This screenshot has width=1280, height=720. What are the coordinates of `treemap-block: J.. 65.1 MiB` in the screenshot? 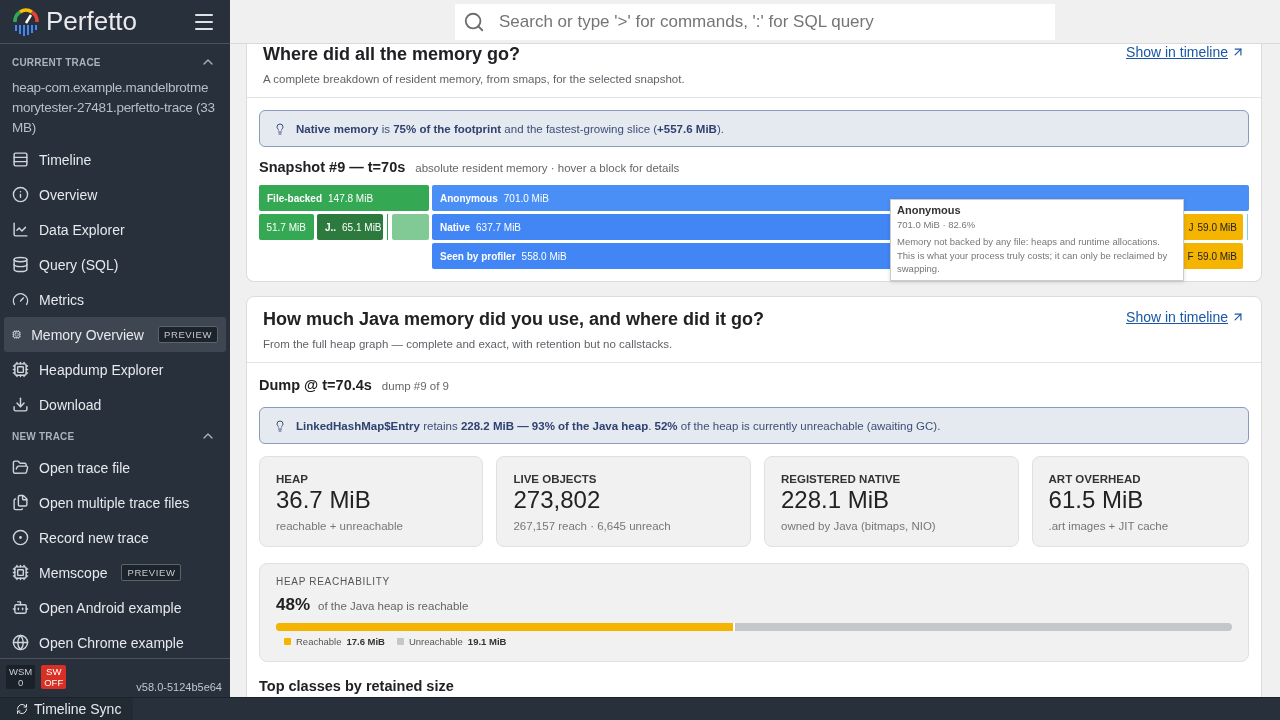 It's located at (349, 227).